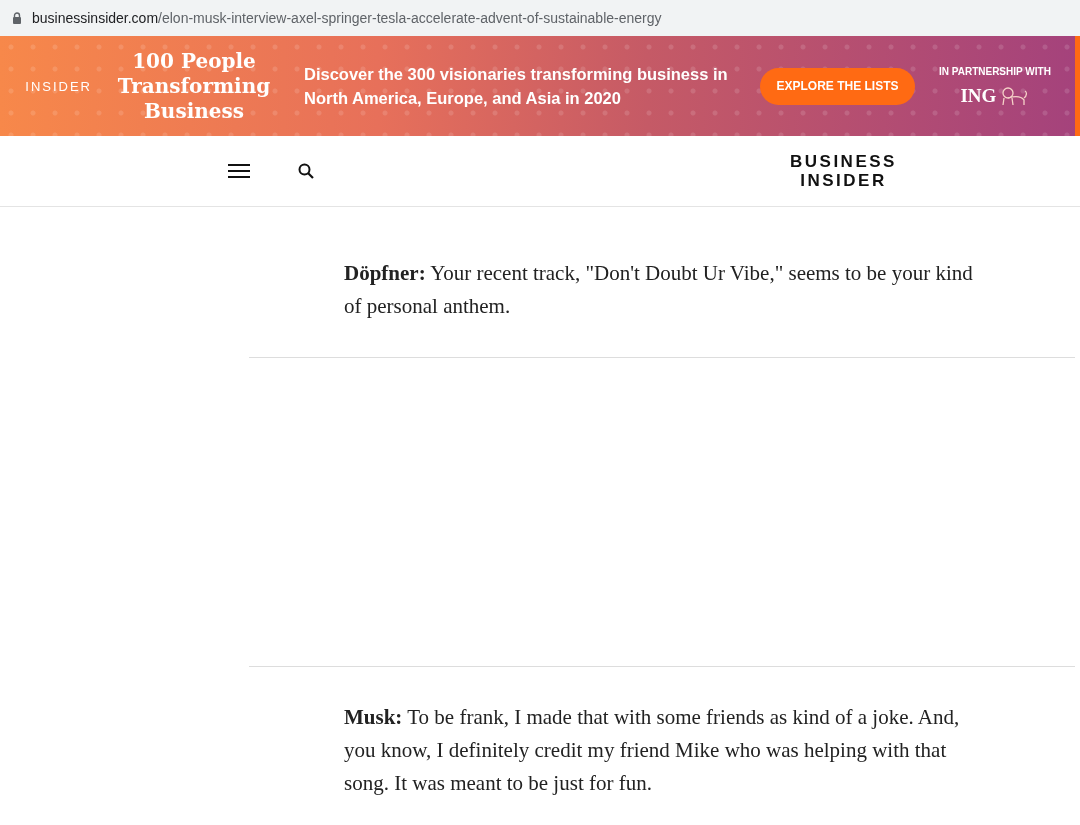  I want to click on lion-icon, so click(1014, 95).